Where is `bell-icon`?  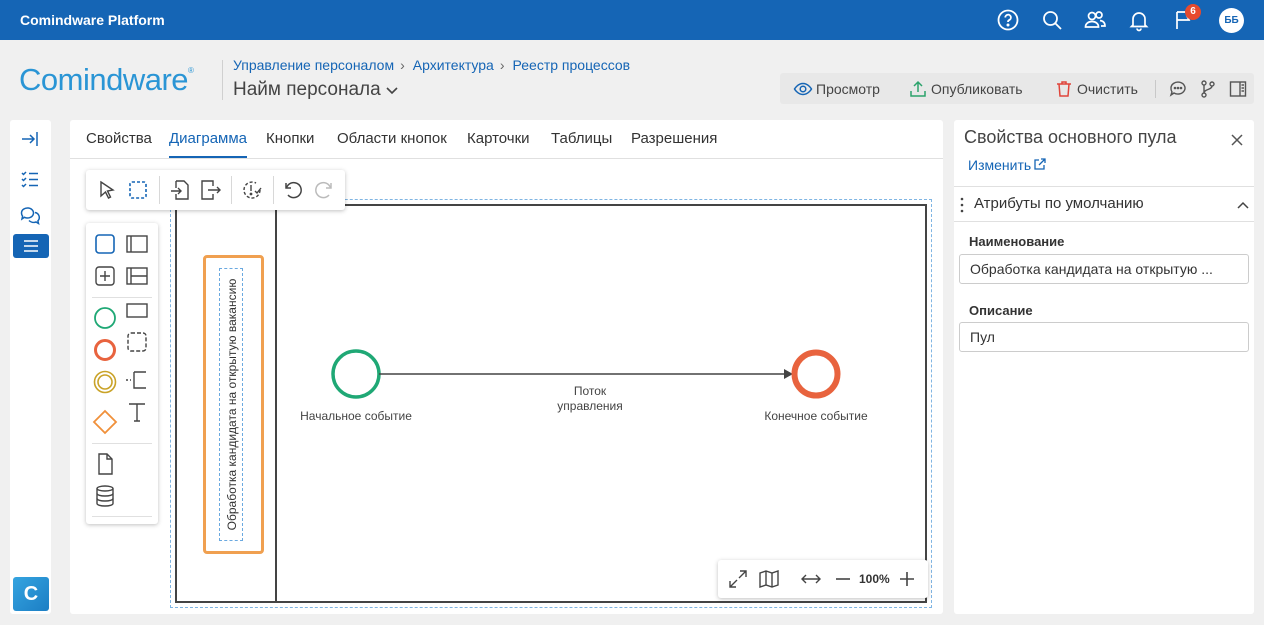
bell-icon is located at coordinates (1139, 20).